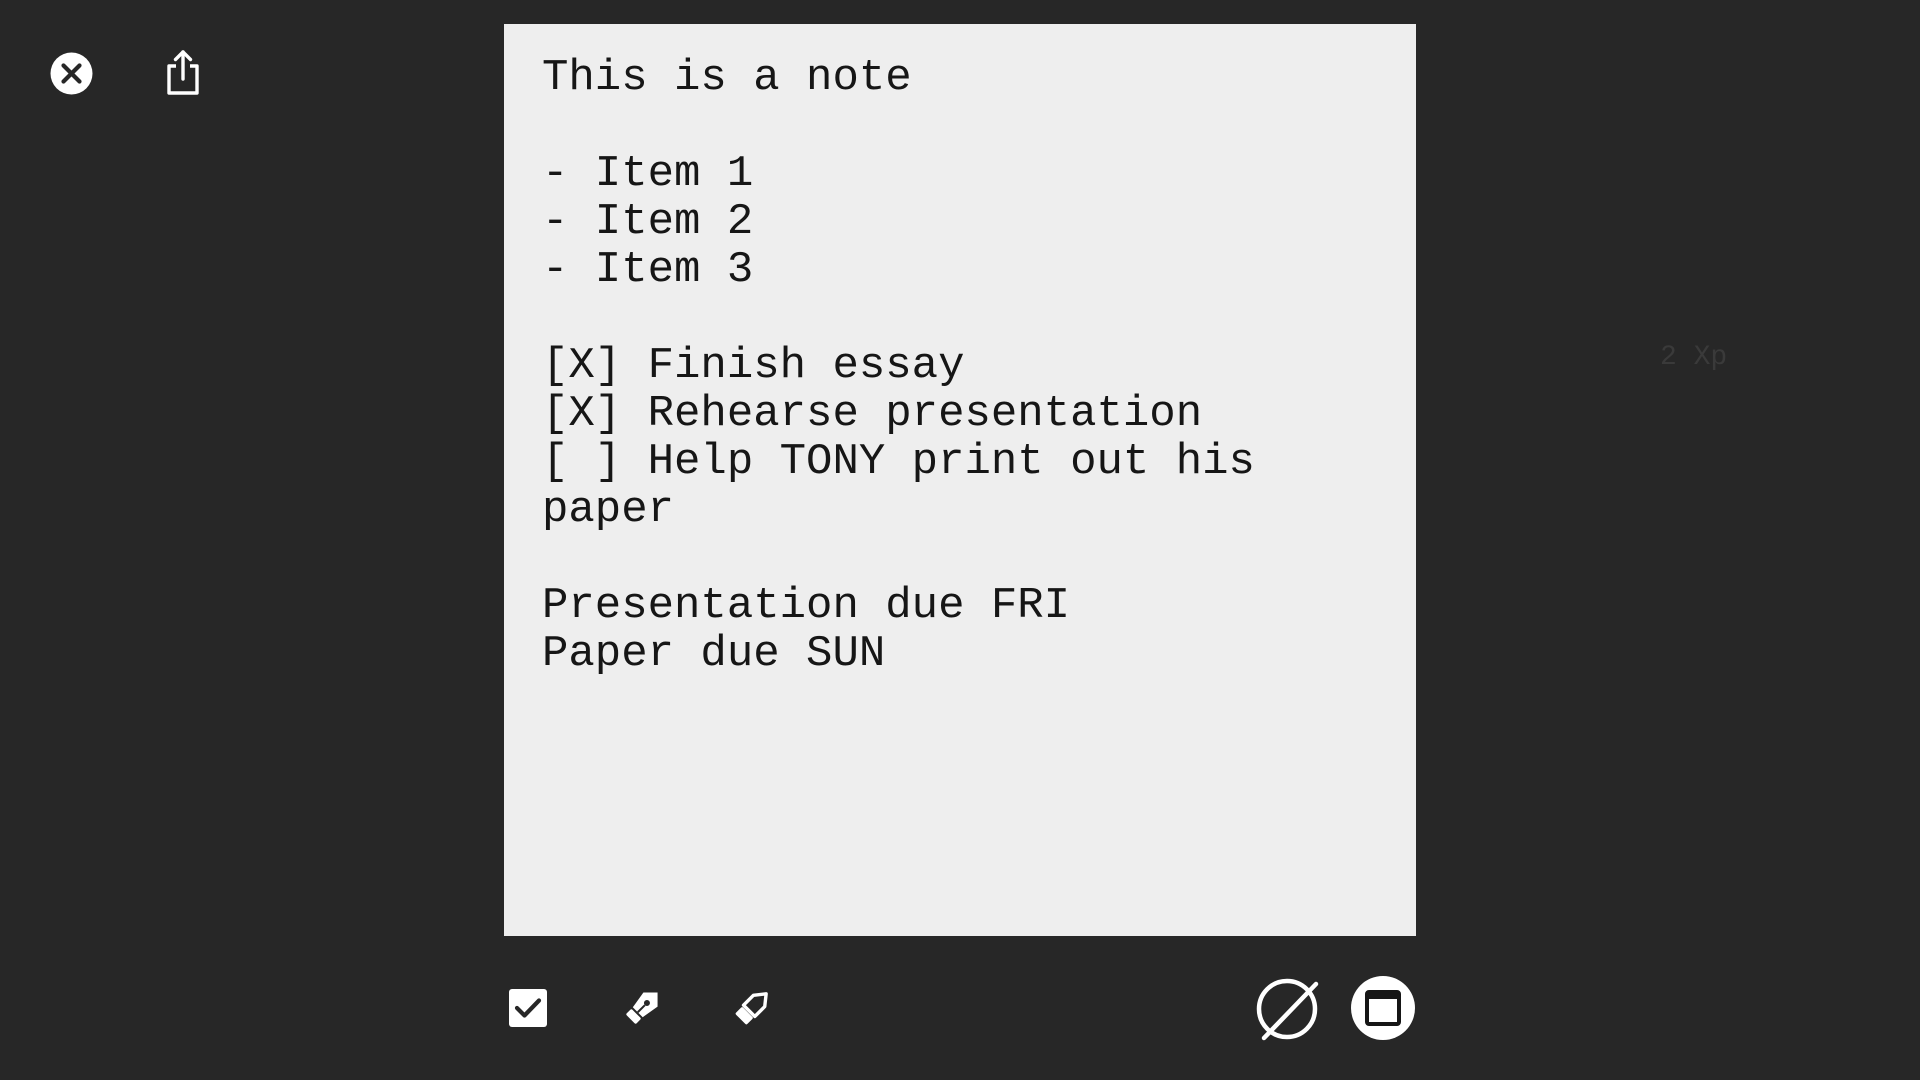  I want to click on frame-icon, so click(1383, 1008).